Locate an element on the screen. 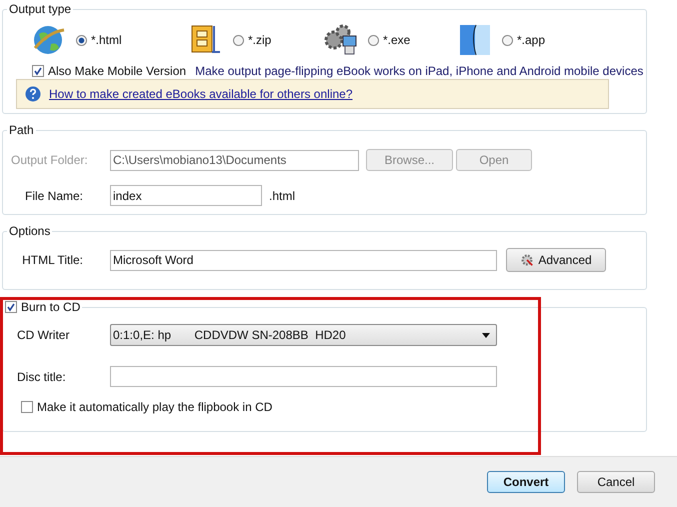  app-icon is located at coordinates (475, 40).